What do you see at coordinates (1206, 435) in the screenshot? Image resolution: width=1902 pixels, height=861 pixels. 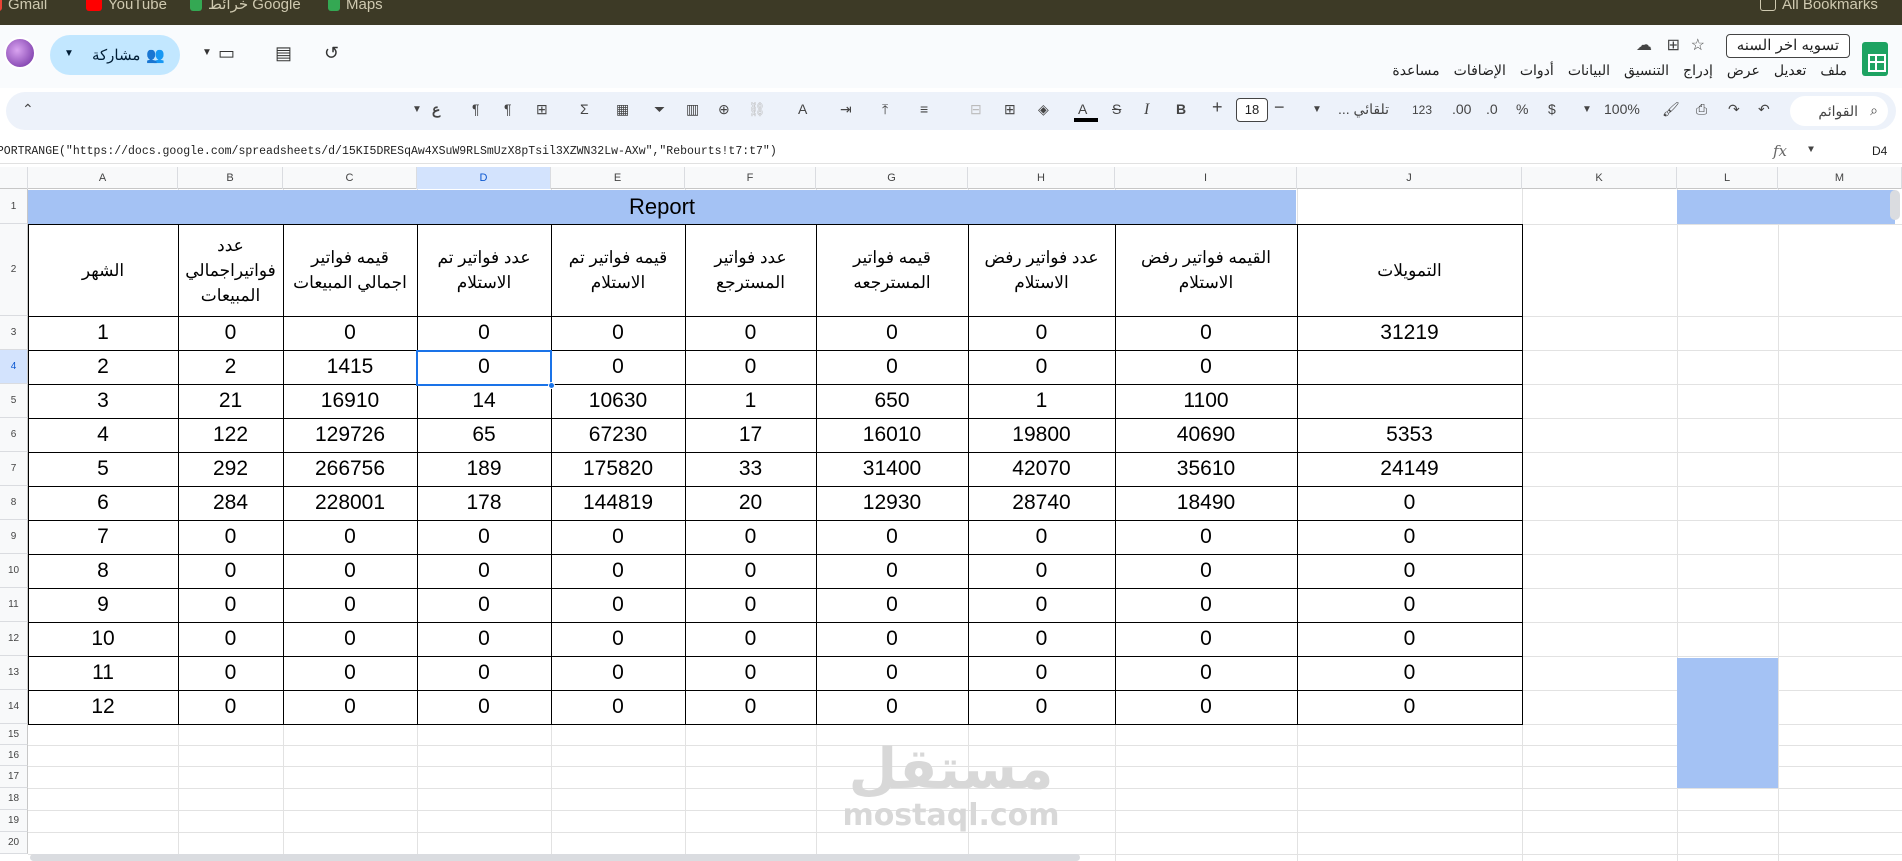 I see `table-cell: 40690` at bounding box center [1206, 435].